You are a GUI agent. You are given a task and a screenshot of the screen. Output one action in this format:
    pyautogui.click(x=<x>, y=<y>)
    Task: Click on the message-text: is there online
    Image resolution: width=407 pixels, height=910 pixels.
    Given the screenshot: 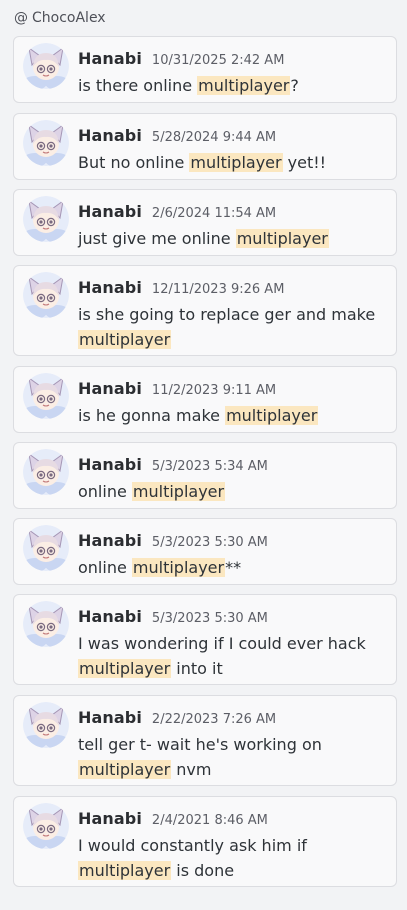 What is the action you would take?
    pyautogui.click(x=138, y=85)
    